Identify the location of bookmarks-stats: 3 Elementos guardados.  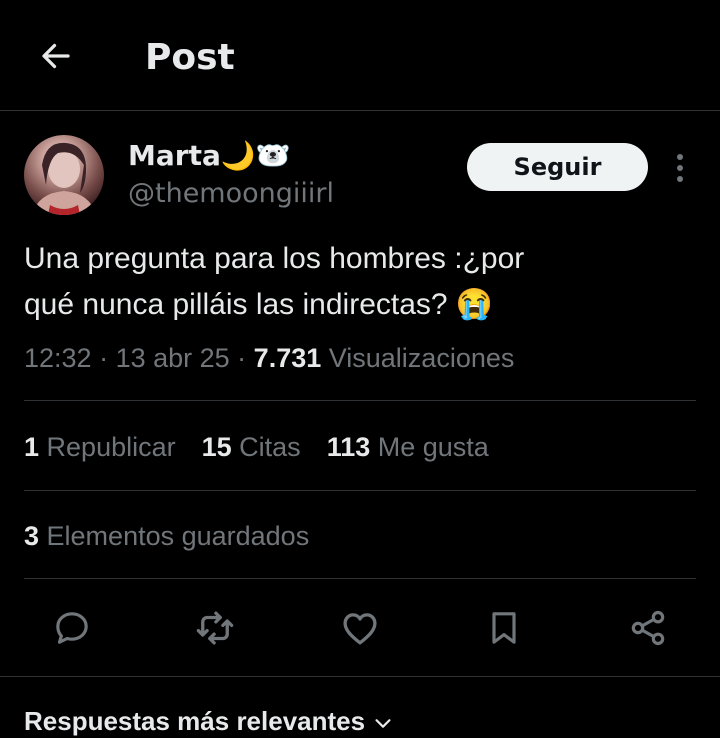
(166, 536).